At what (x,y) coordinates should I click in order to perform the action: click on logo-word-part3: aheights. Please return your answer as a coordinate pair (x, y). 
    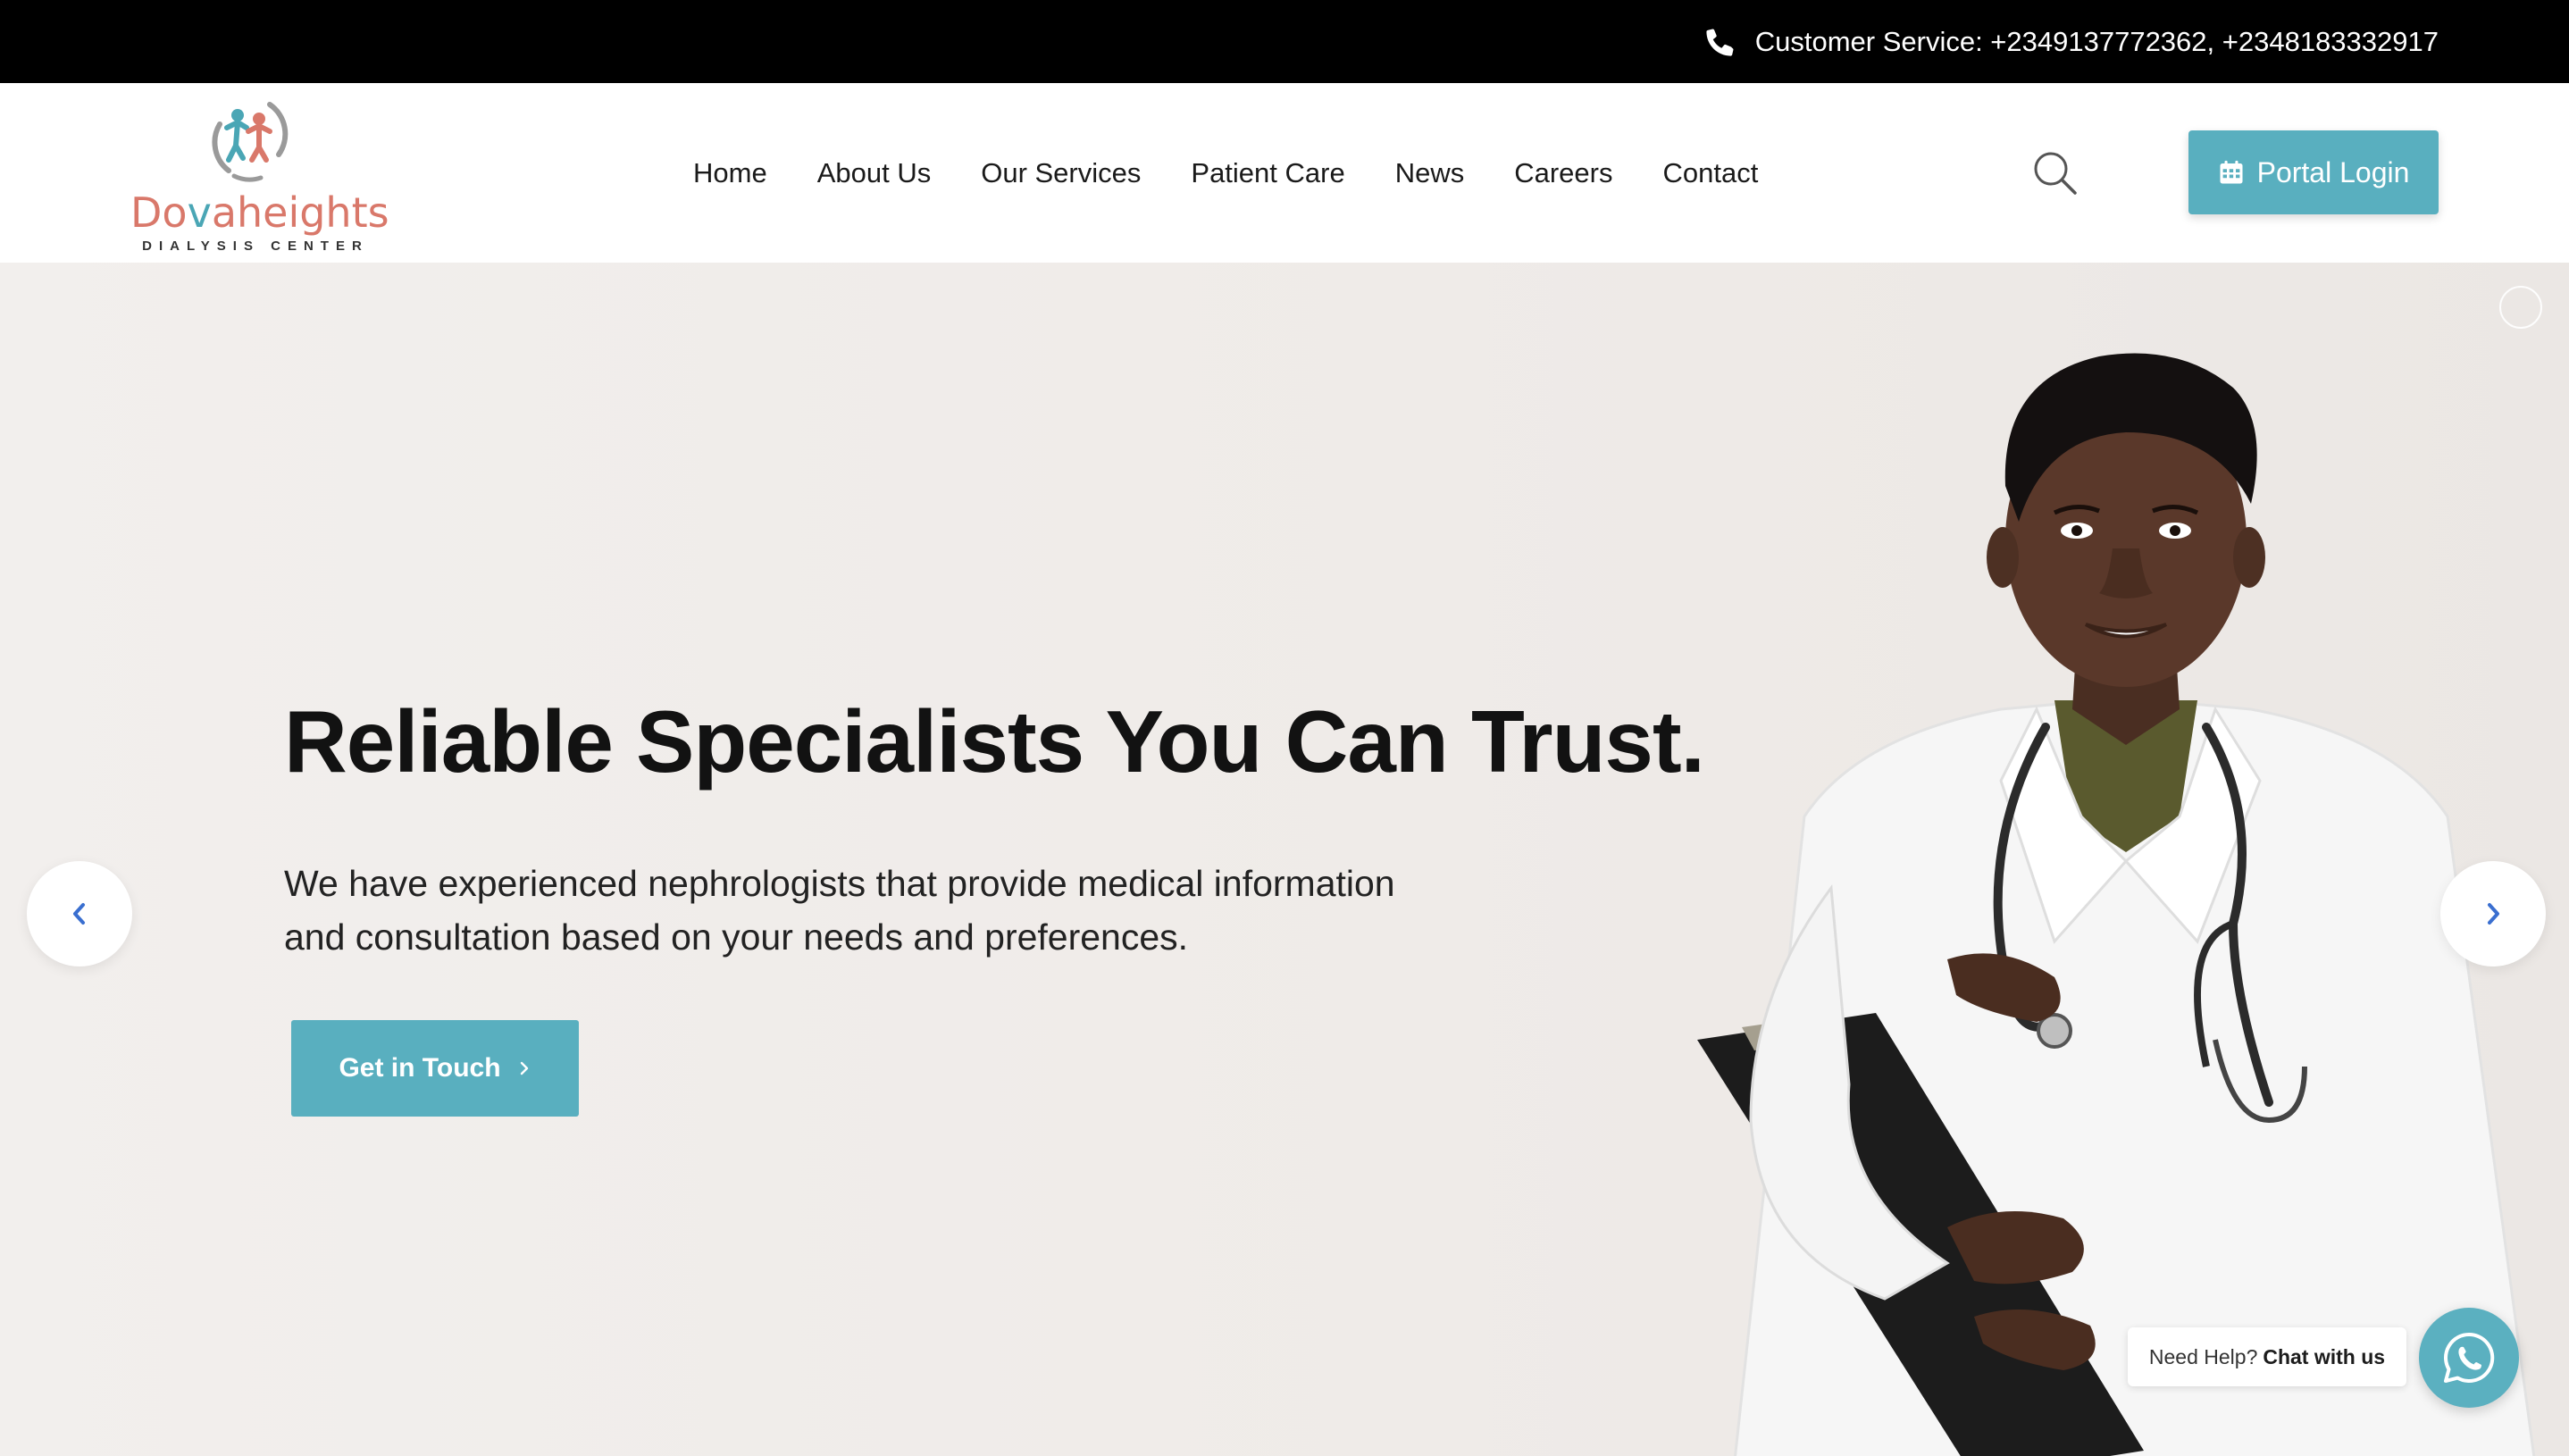
    Looking at the image, I should click on (300, 212).